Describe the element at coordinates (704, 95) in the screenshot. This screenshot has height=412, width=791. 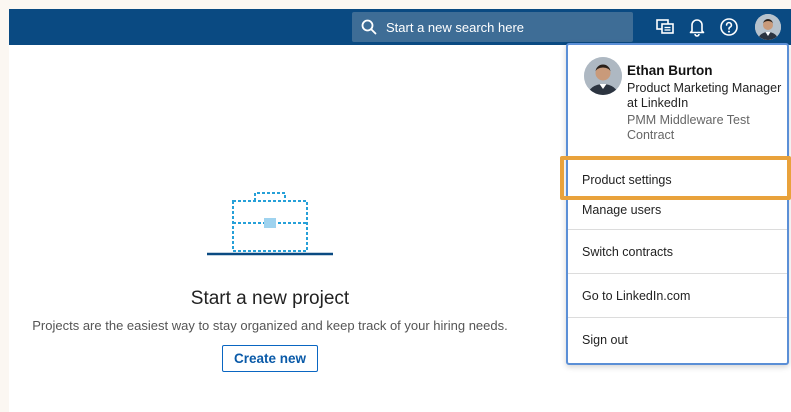
I see `profile-job-title: Product Marketing Manager at LinkedIn` at that location.